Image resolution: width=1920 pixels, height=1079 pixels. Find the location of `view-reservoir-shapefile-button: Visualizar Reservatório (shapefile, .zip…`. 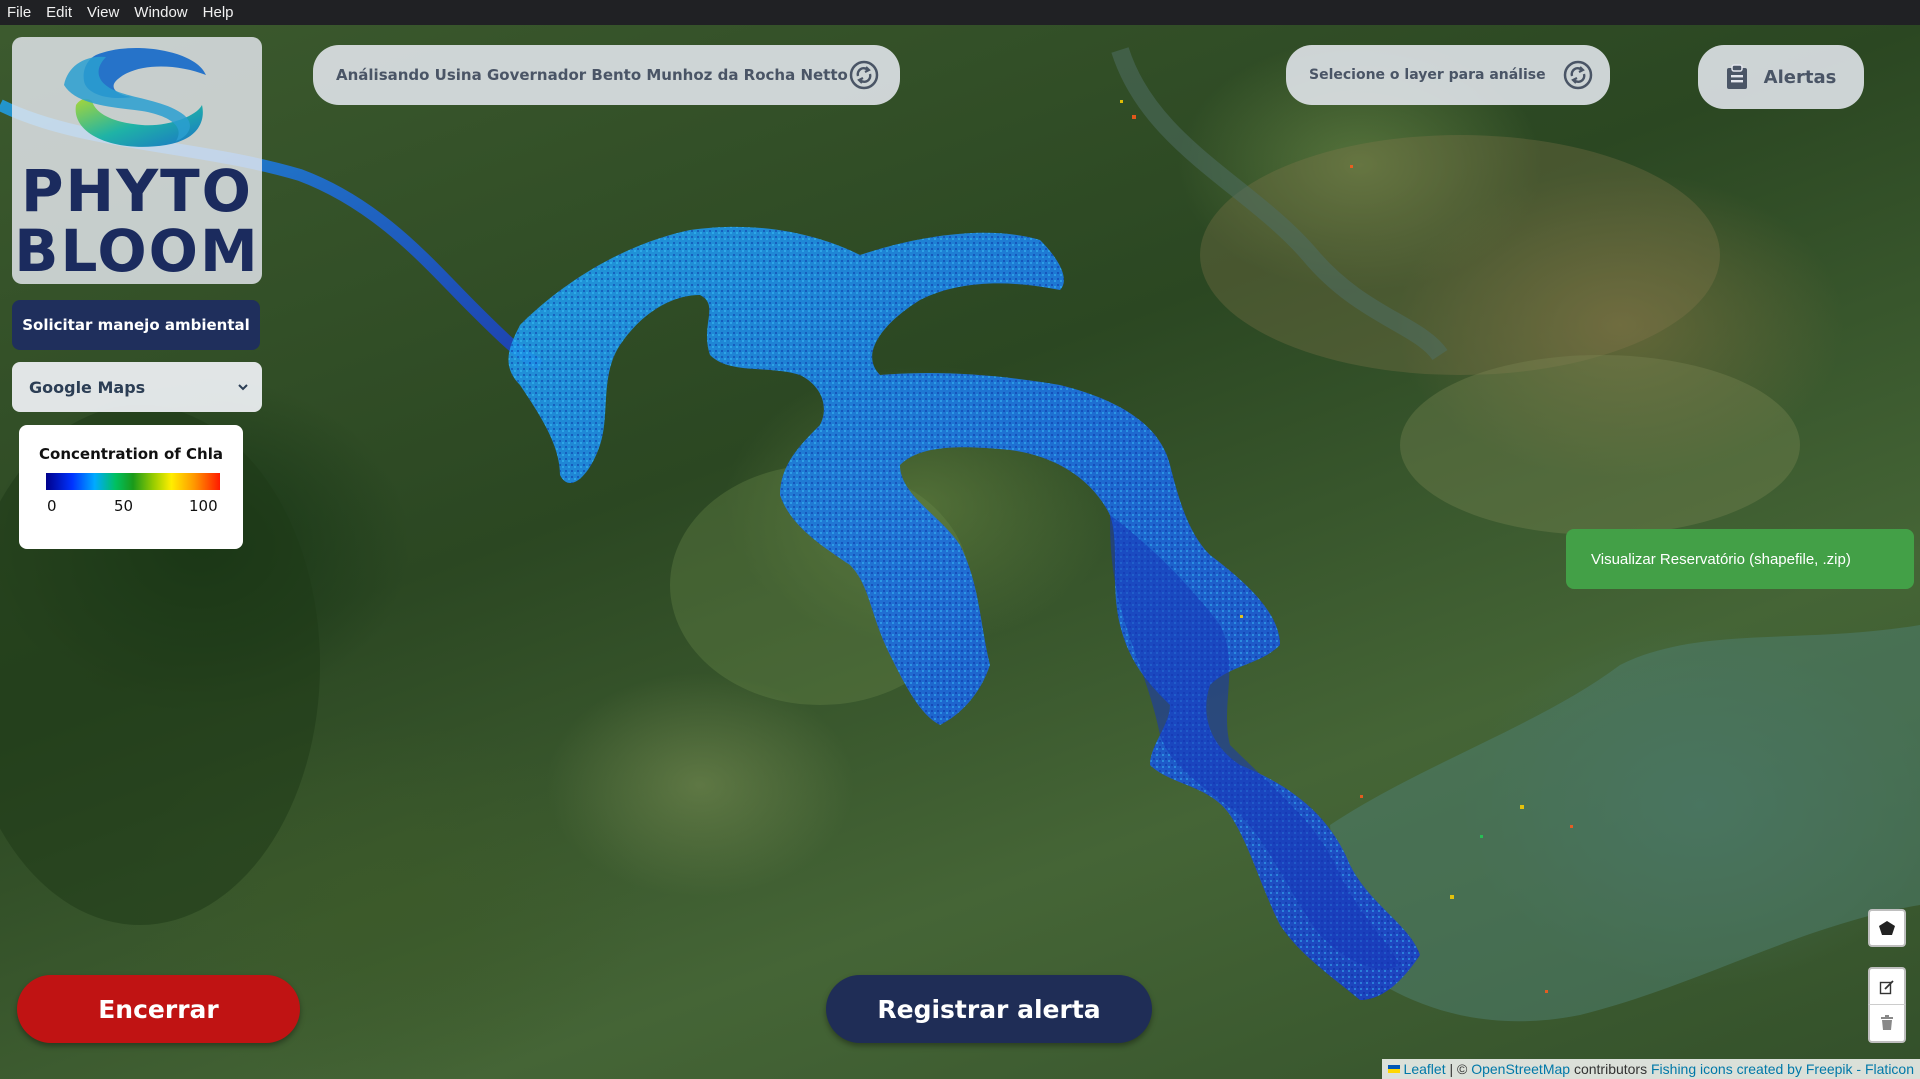

view-reservoir-shapefile-button: Visualizar Reservatório (shapefile, .zip… is located at coordinates (1740, 559).